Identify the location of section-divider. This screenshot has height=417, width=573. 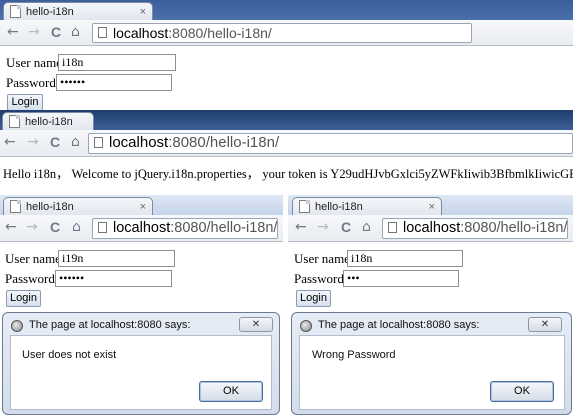
(286, 191).